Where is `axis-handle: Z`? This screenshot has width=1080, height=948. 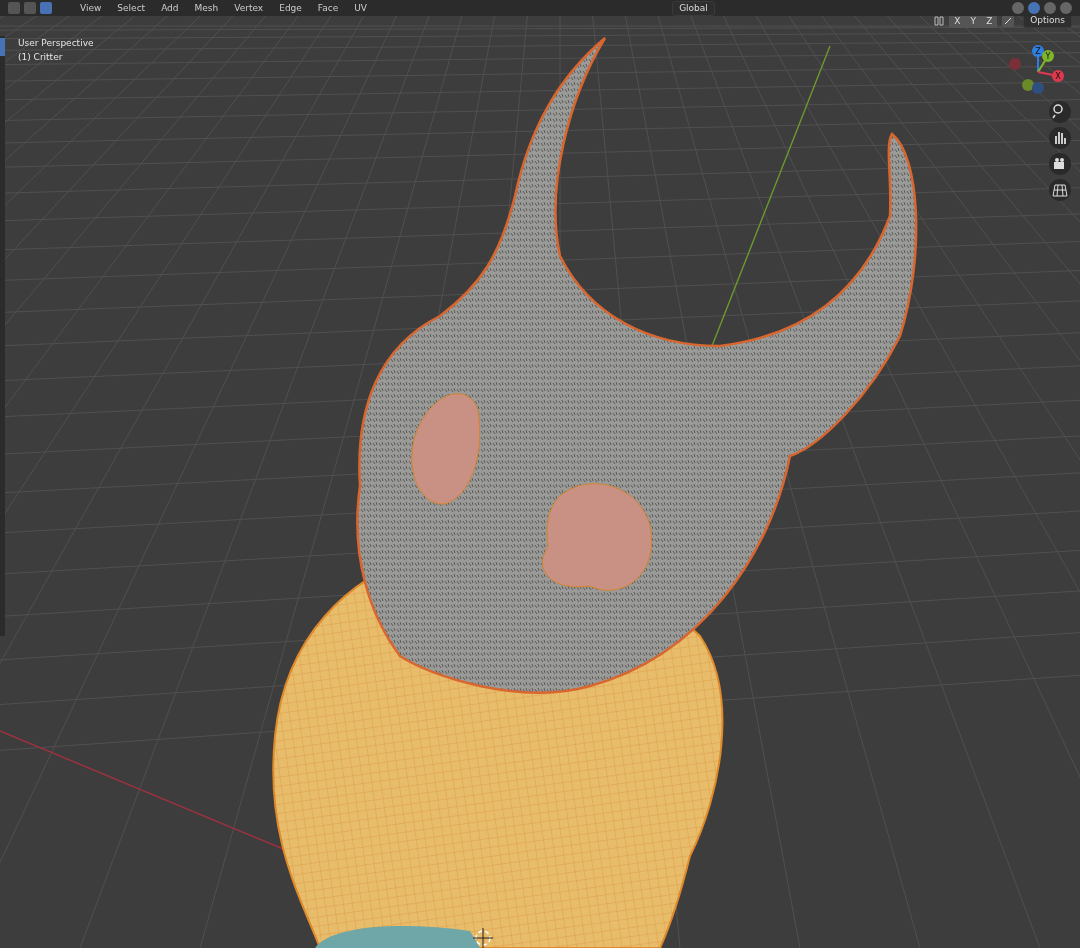
axis-handle: Z is located at coordinates (1038, 59).